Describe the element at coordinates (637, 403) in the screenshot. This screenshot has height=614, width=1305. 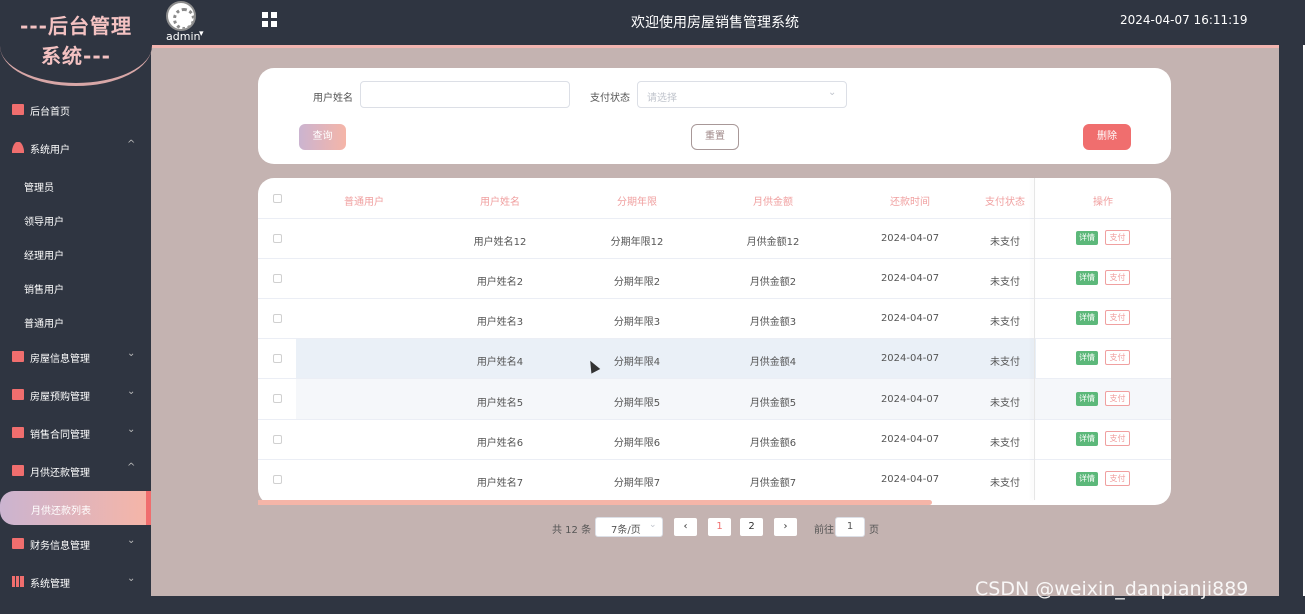
I see `cell-years: 分期年限5` at that location.